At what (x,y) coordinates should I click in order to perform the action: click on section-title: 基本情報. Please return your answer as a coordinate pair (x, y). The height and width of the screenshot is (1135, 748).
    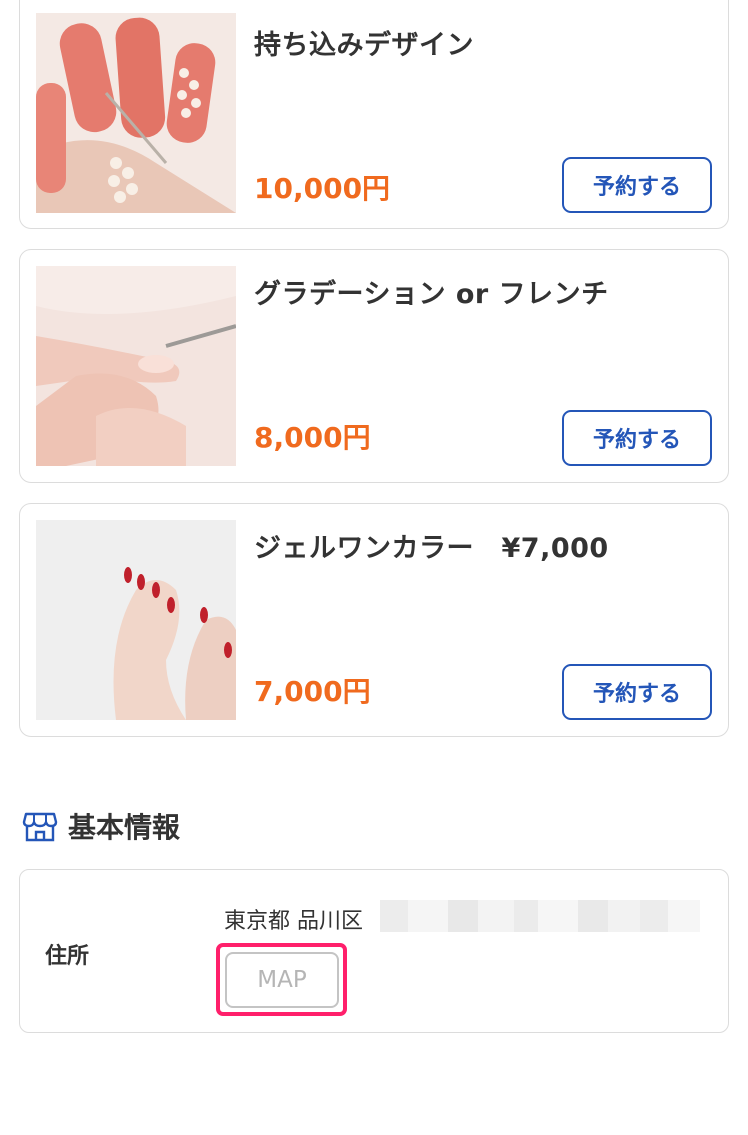
    Looking at the image, I should click on (124, 827).